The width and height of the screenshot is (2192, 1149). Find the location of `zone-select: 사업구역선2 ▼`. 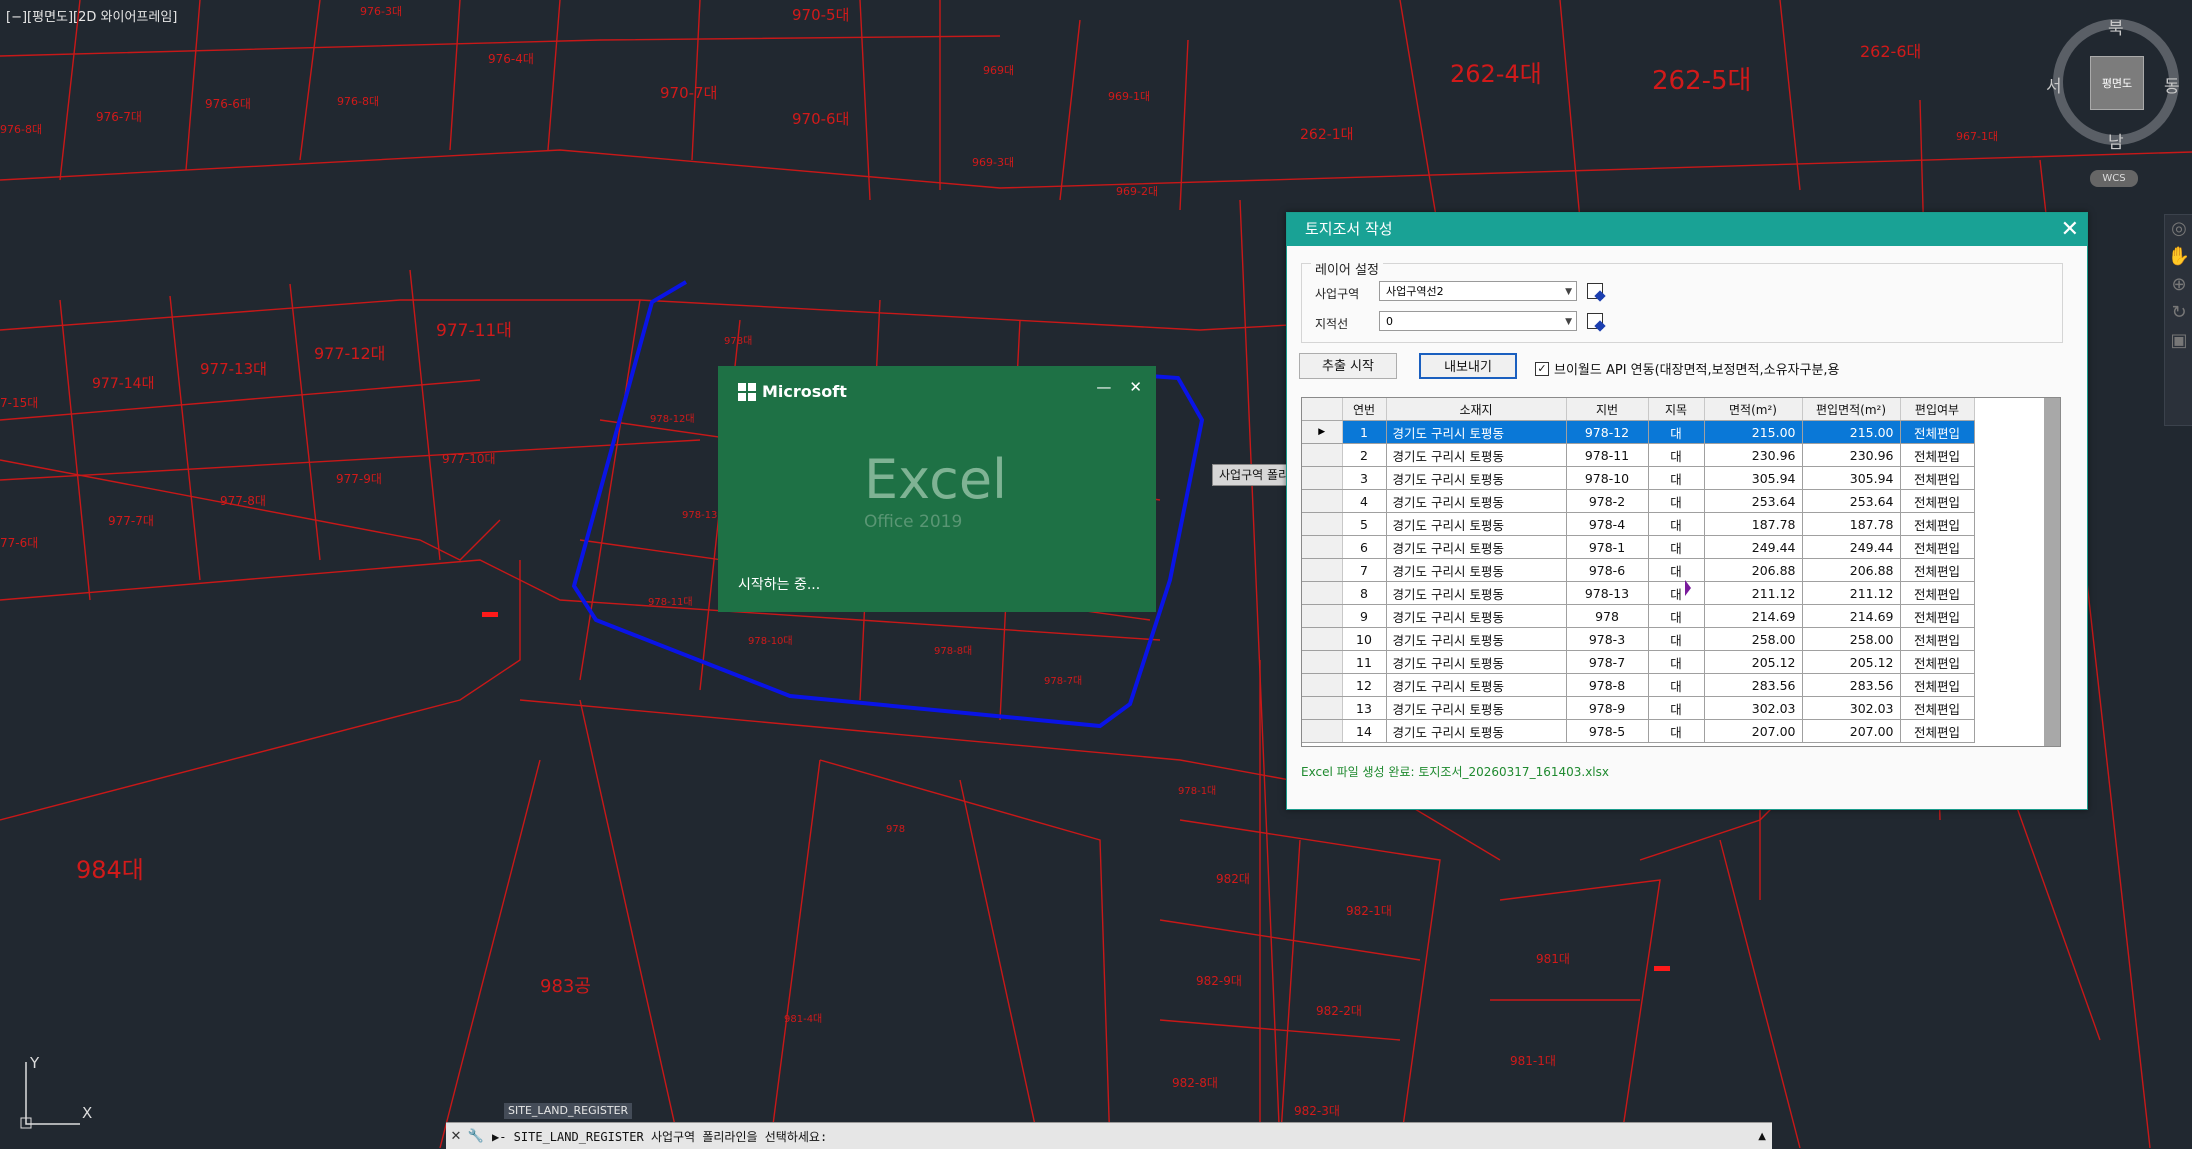

zone-select: 사업구역선2 ▼ is located at coordinates (1478, 291).